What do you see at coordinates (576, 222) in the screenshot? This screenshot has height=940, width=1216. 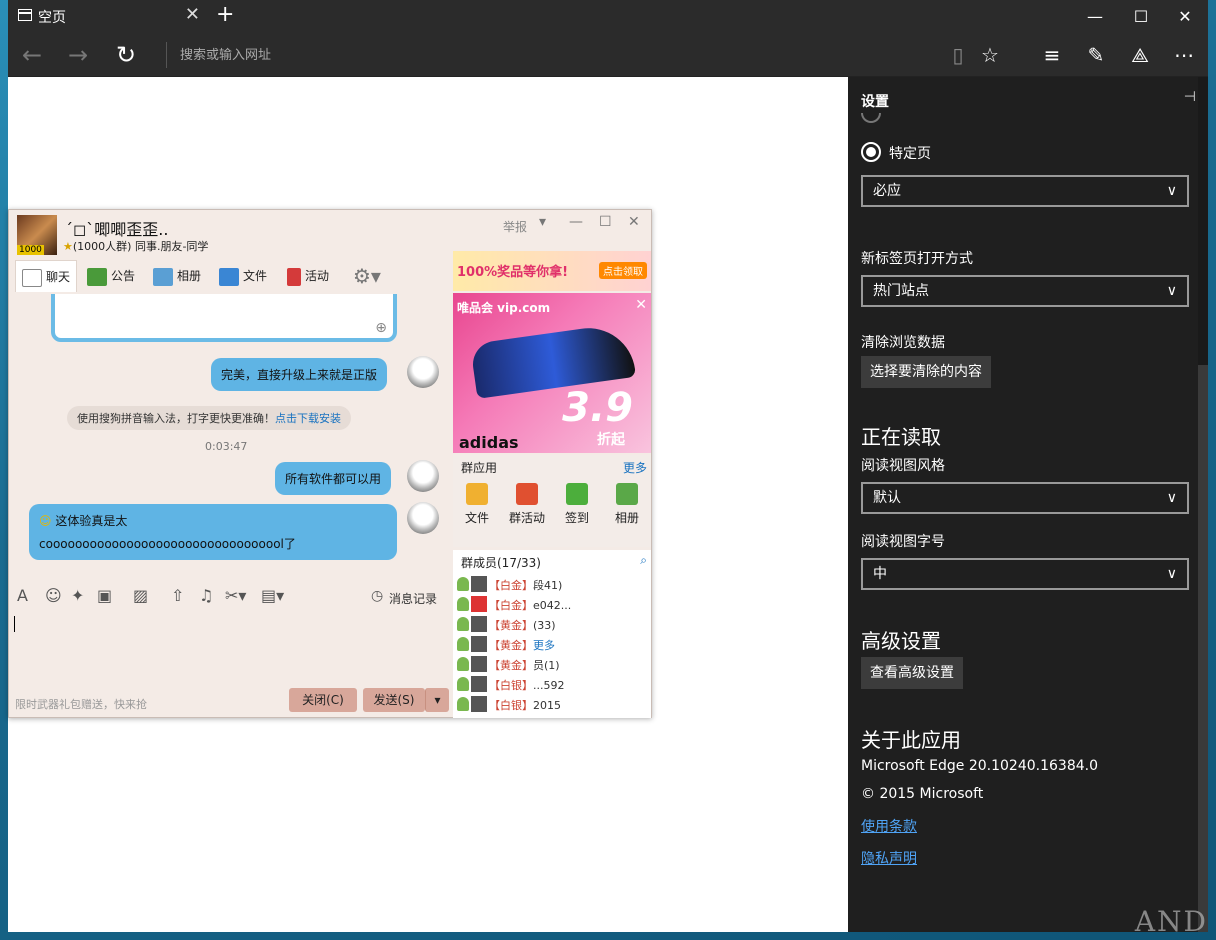 I see `qq-minimize-icon: —` at bounding box center [576, 222].